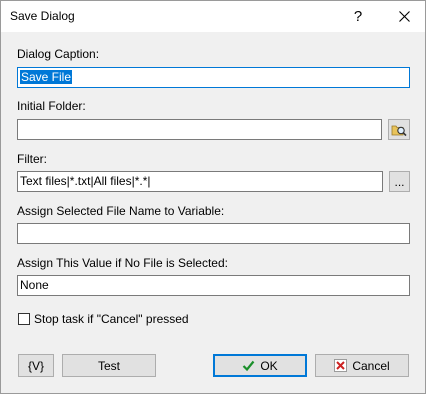 This screenshot has width=426, height=394. I want to click on title-bar: Save Dialog ?, so click(213, 16).